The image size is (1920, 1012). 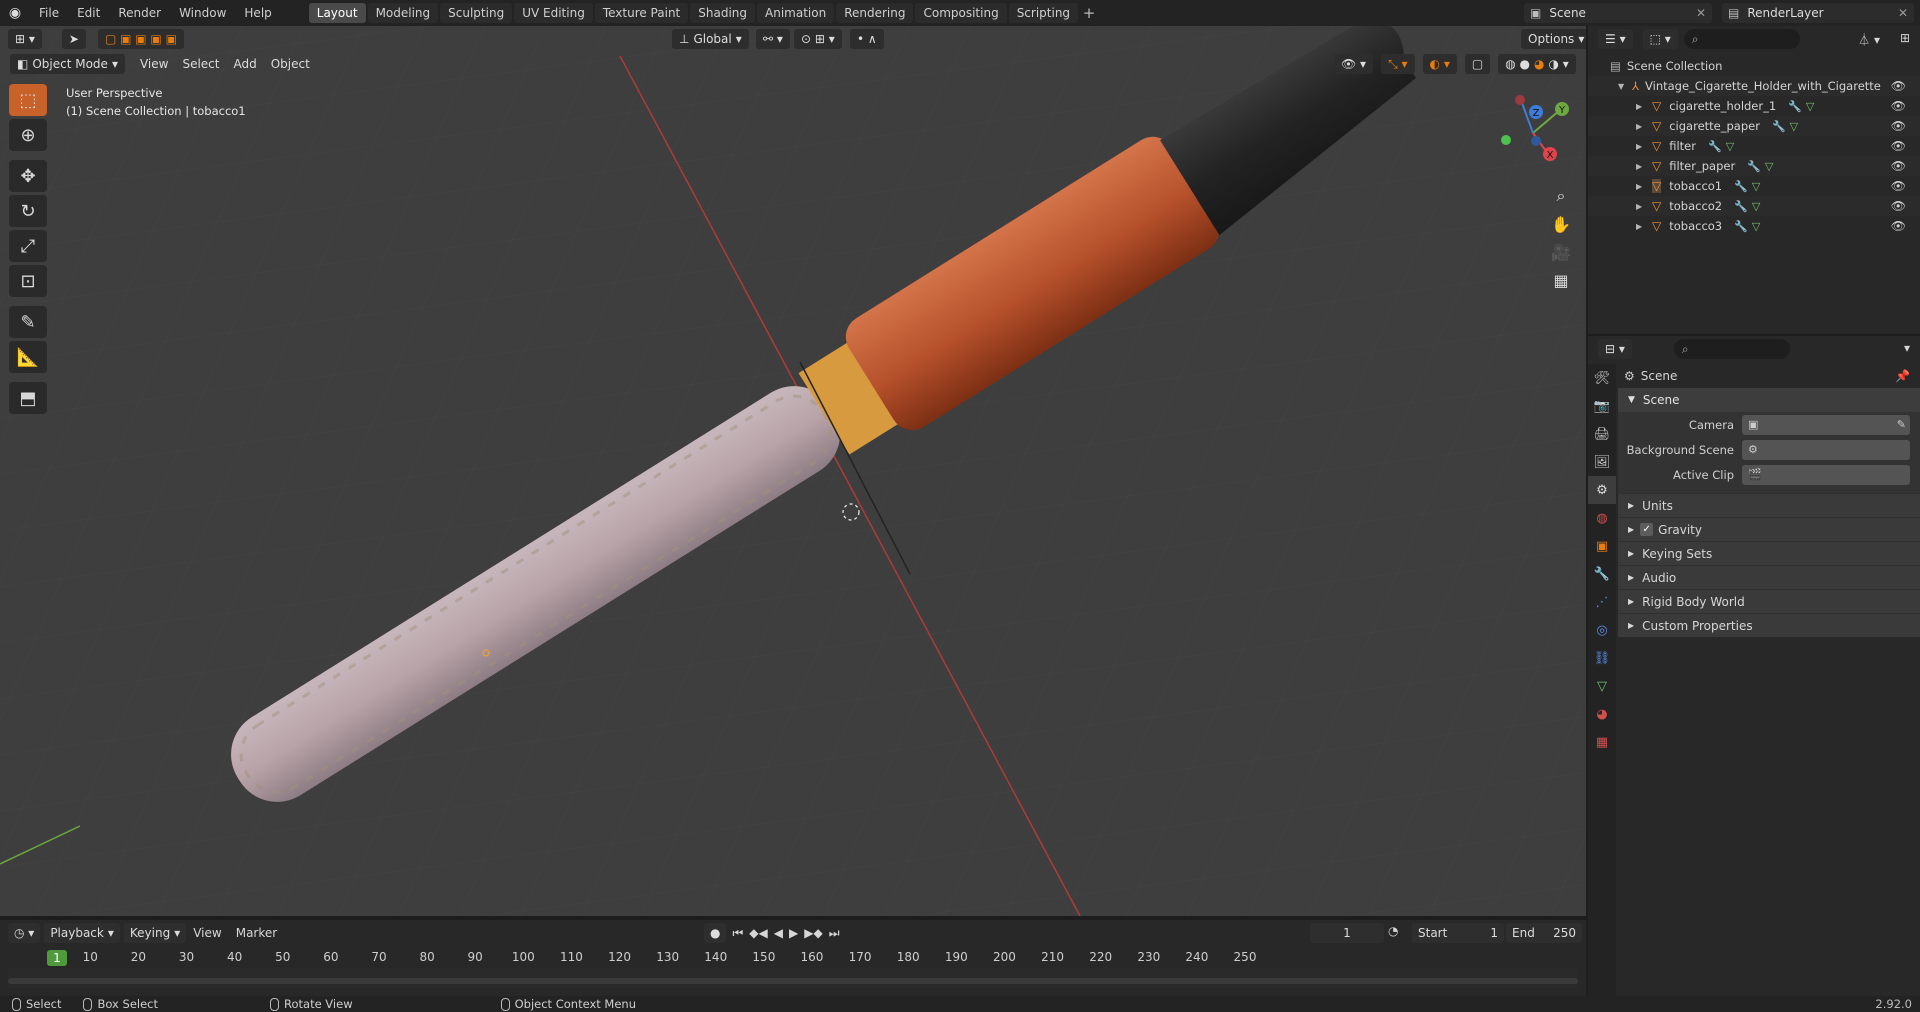 What do you see at coordinates (793, 981) in the screenshot?
I see `timeline-scrollbar` at bounding box center [793, 981].